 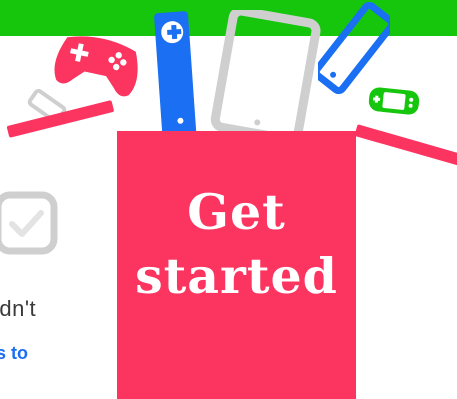 What do you see at coordinates (236, 244) in the screenshot?
I see `get-started-label: Get started` at bounding box center [236, 244].